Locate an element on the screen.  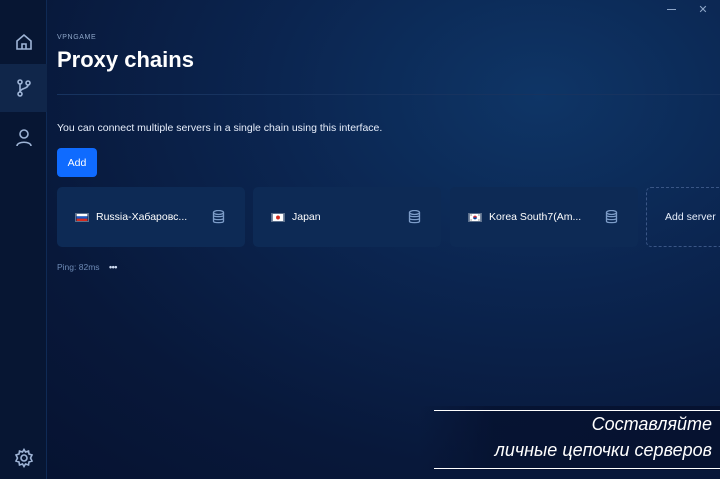
promo-subline: личные цепочки серверов is located at coordinates (603, 450).